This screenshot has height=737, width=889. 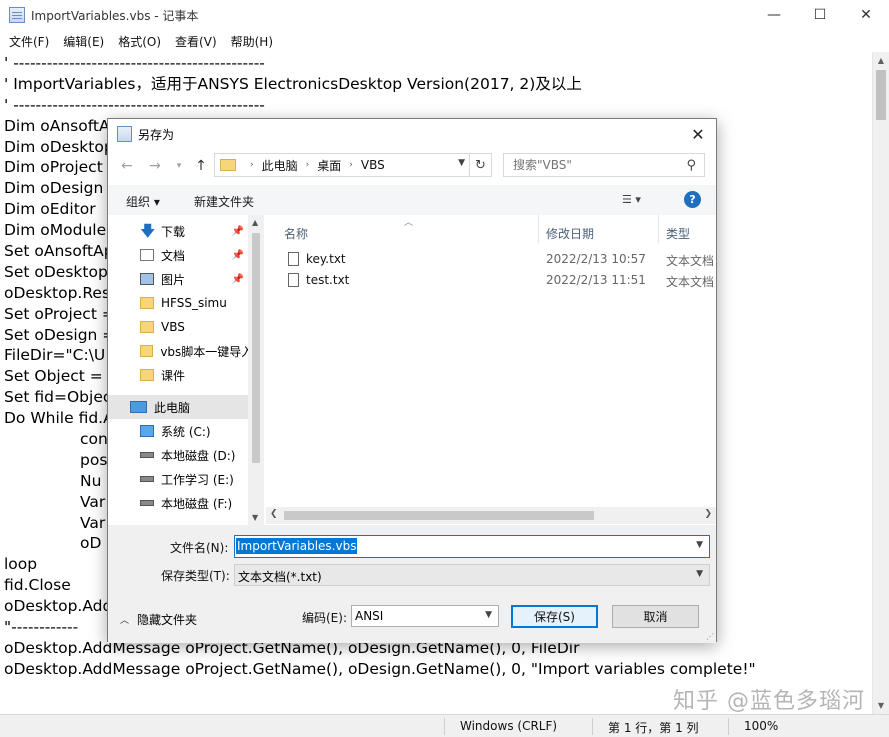 What do you see at coordinates (178, 455) in the screenshot?
I see `nav-item: 本地磁盘 (D:)` at bounding box center [178, 455].